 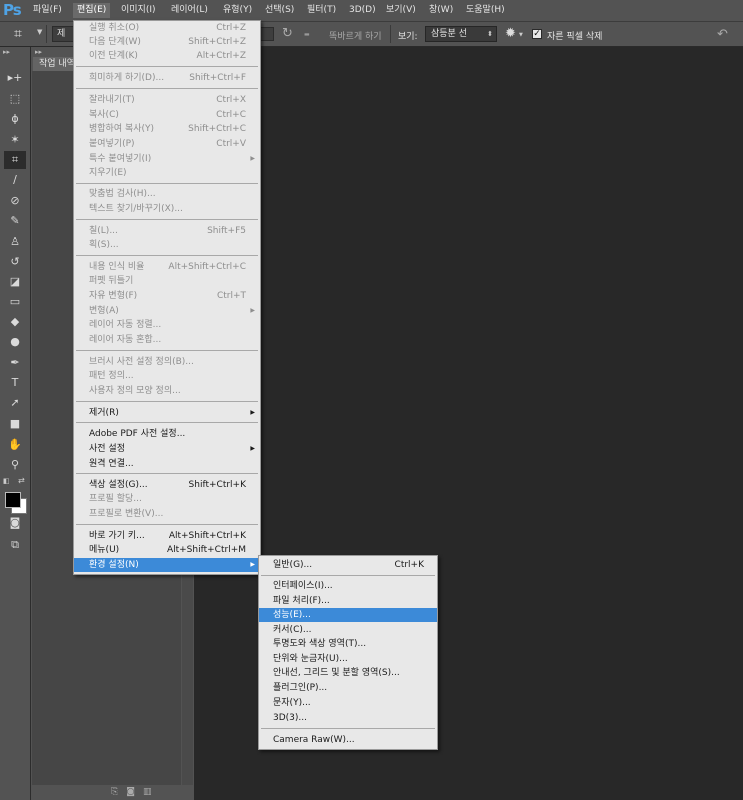 What do you see at coordinates (15, 262) in the screenshot?
I see `history-brush-tool-icon: ↺` at bounding box center [15, 262].